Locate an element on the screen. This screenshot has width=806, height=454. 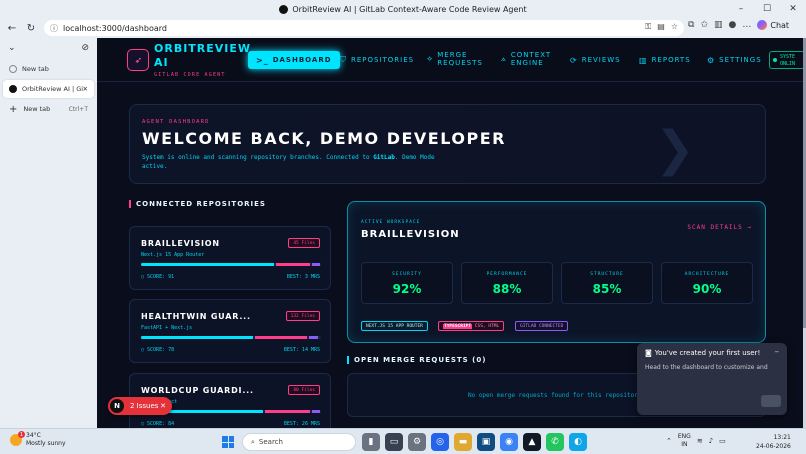
terminal-app-icon: ▭ is located at coordinates (394, 442).